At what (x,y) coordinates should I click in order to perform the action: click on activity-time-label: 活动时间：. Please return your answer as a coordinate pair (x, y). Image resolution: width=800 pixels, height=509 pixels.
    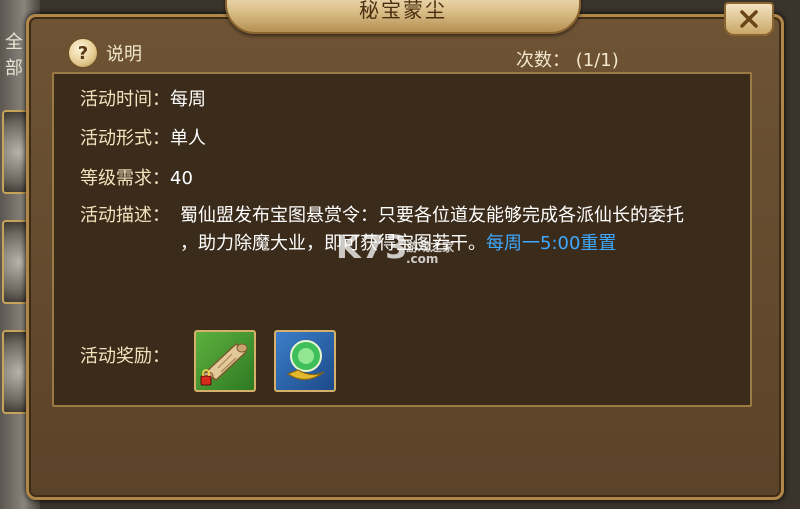
    Looking at the image, I should click on (125, 99).